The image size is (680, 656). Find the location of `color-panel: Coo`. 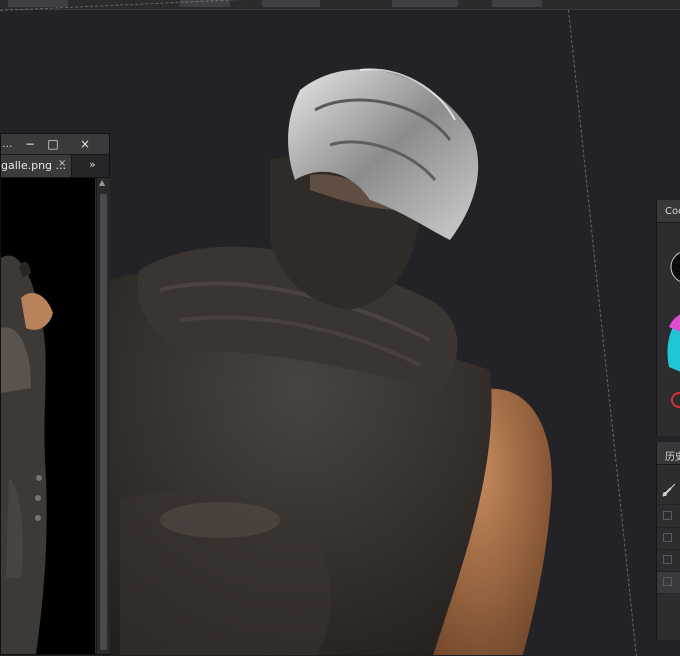

color-panel: Coo is located at coordinates (668, 318).